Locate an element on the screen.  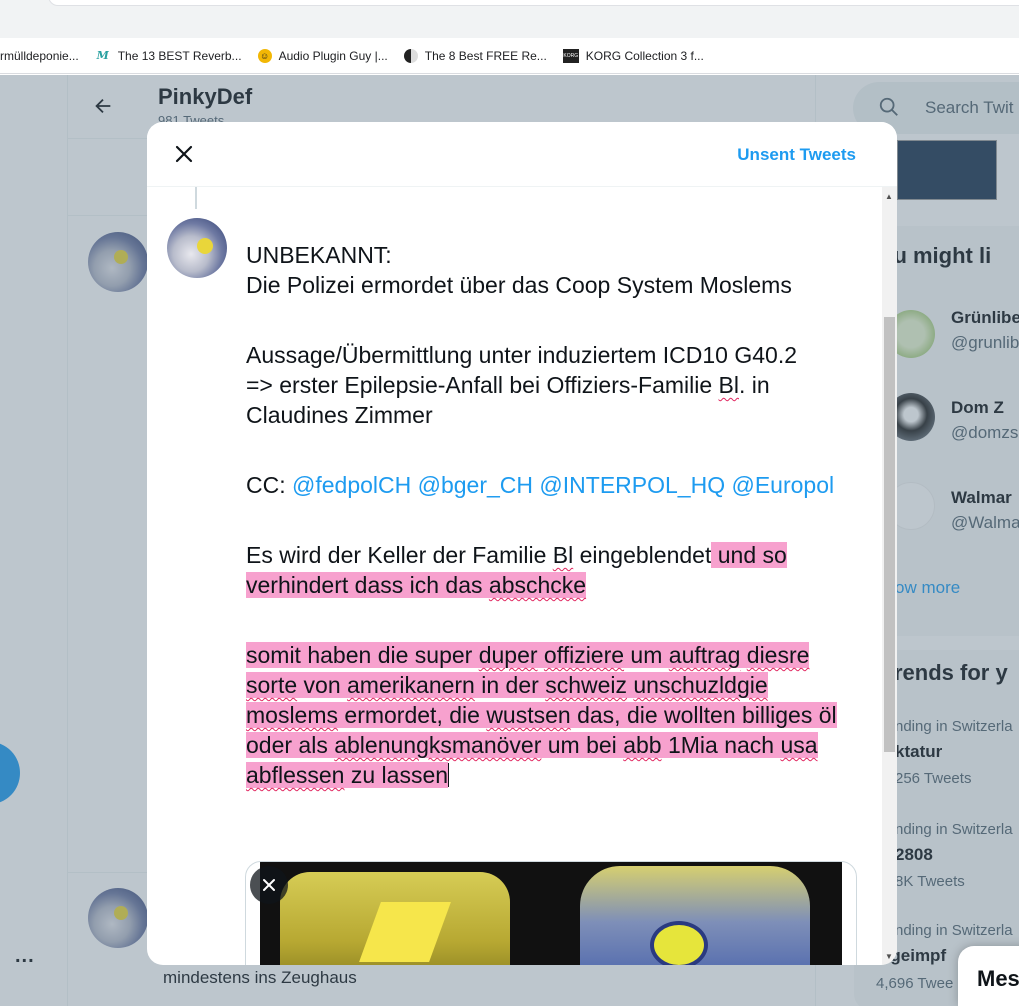
misspelled-word: usa is located at coordinates (799, 745).